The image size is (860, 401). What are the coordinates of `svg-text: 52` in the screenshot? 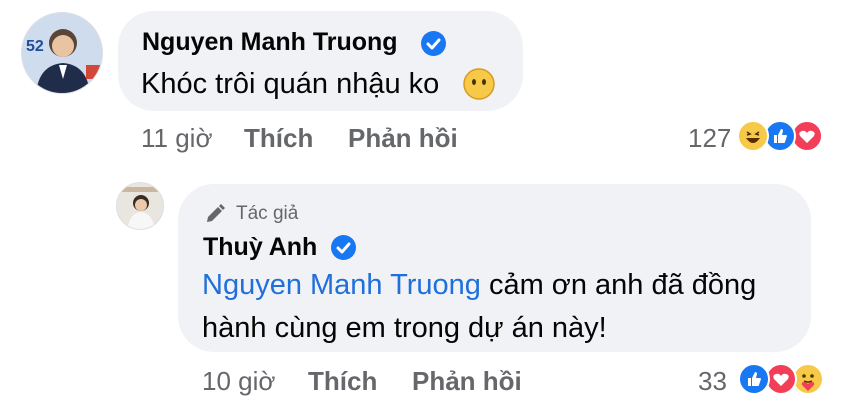 It's located at (35, 46).